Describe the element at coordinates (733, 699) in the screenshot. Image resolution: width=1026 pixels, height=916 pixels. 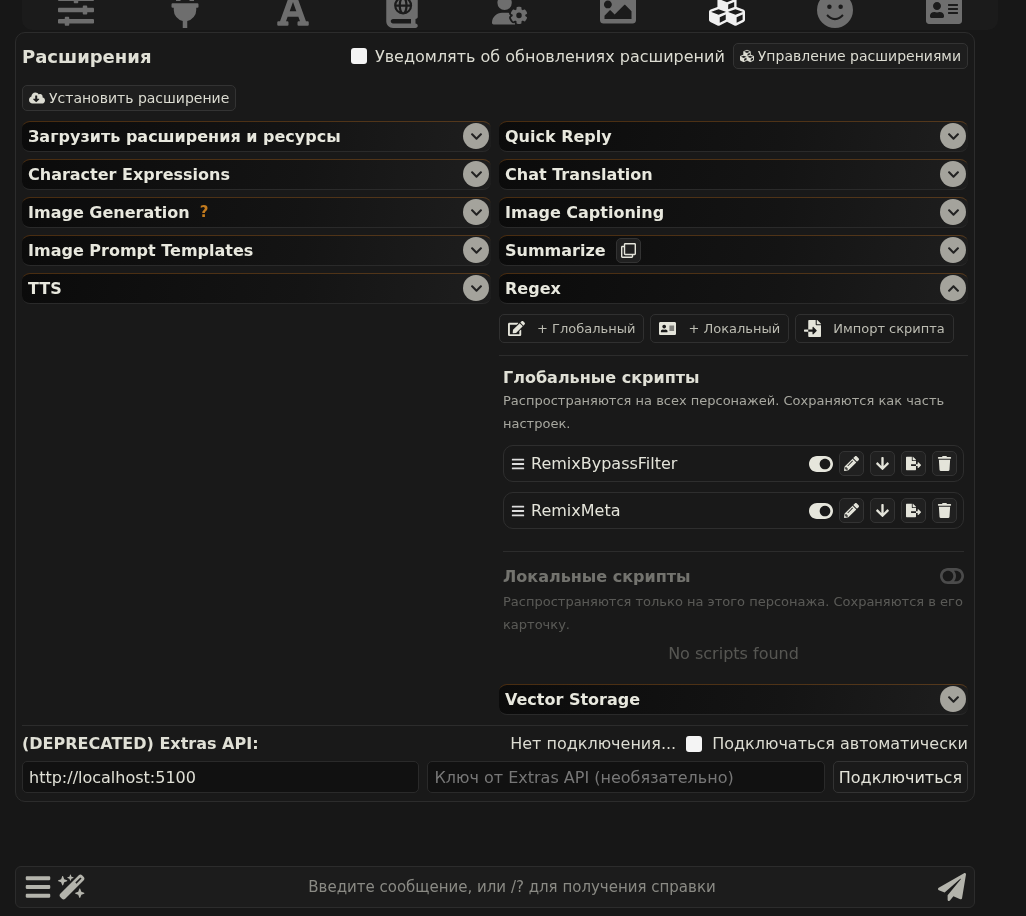
I see `drawer-header: Vector Storage` at that location.